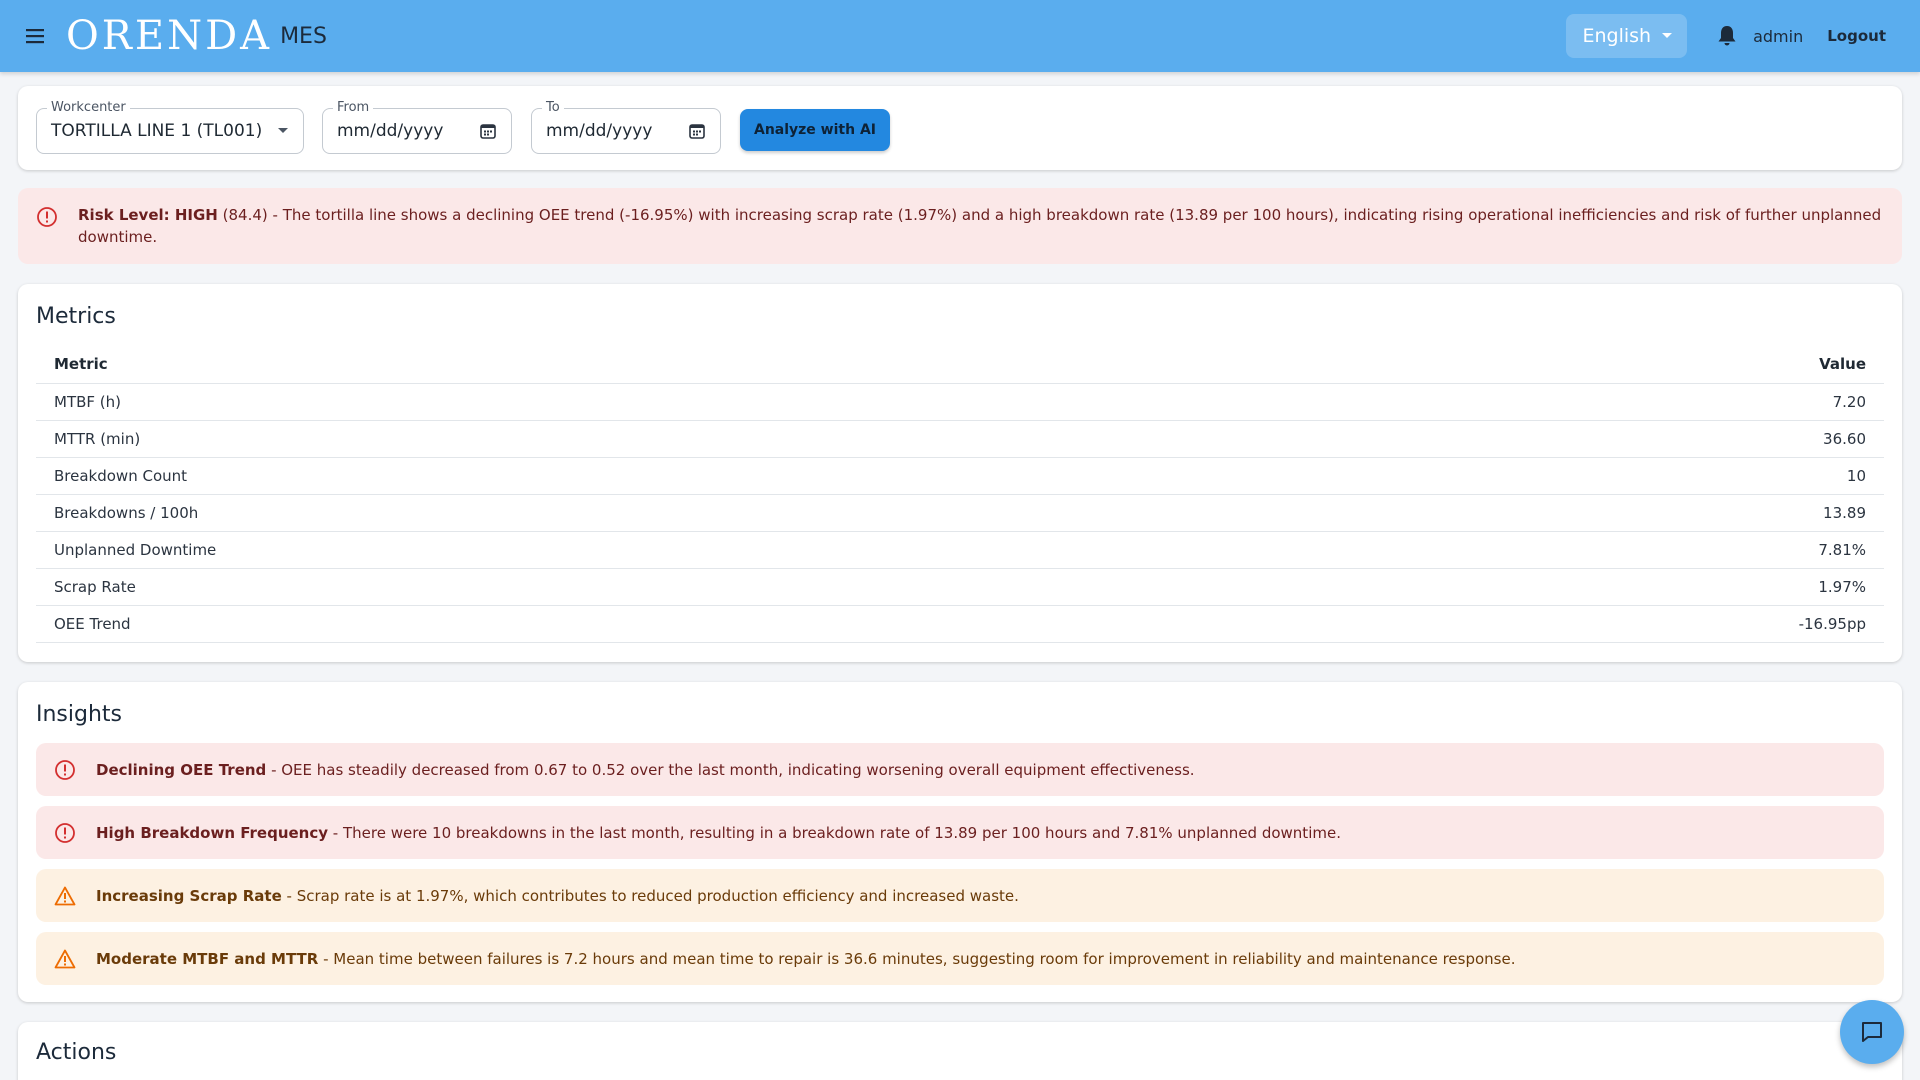 This screenshot has width=1920, height=1080. What do you see at coordinates (353, 107) in the screenshot?
I see `from-date-label: From` at bounding box center [353, 107].